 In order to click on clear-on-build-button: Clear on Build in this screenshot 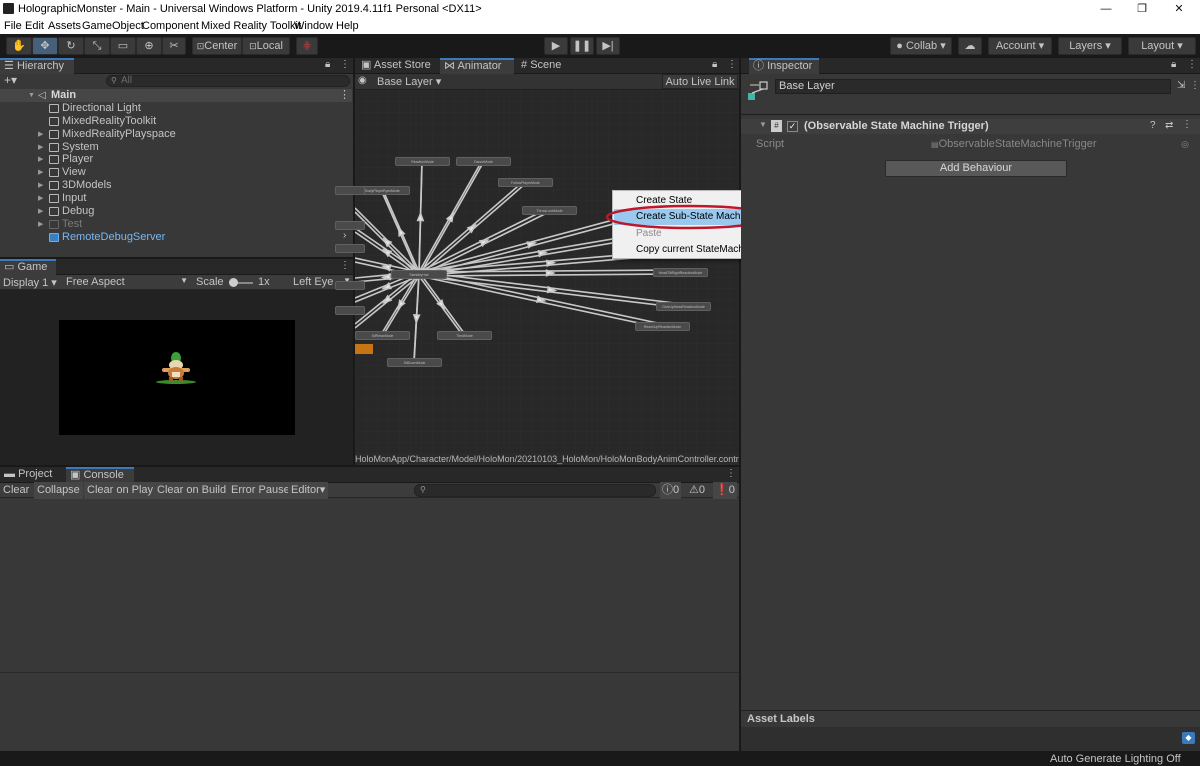, I will do `click(192, 490)`.